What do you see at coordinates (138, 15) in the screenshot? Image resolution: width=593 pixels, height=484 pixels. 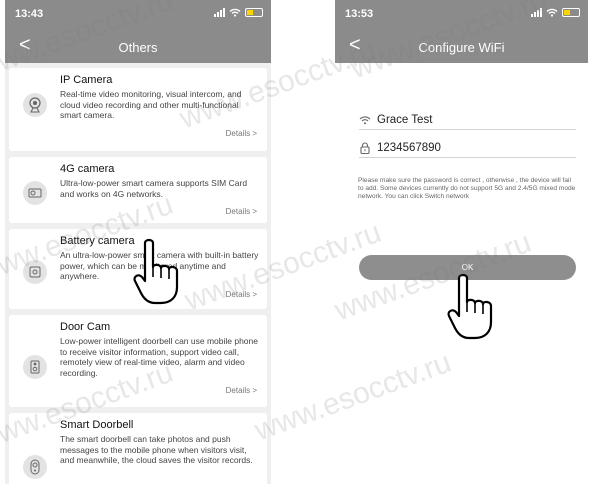 I see `status-bar: 13:43` at bounding box center [138, 15].